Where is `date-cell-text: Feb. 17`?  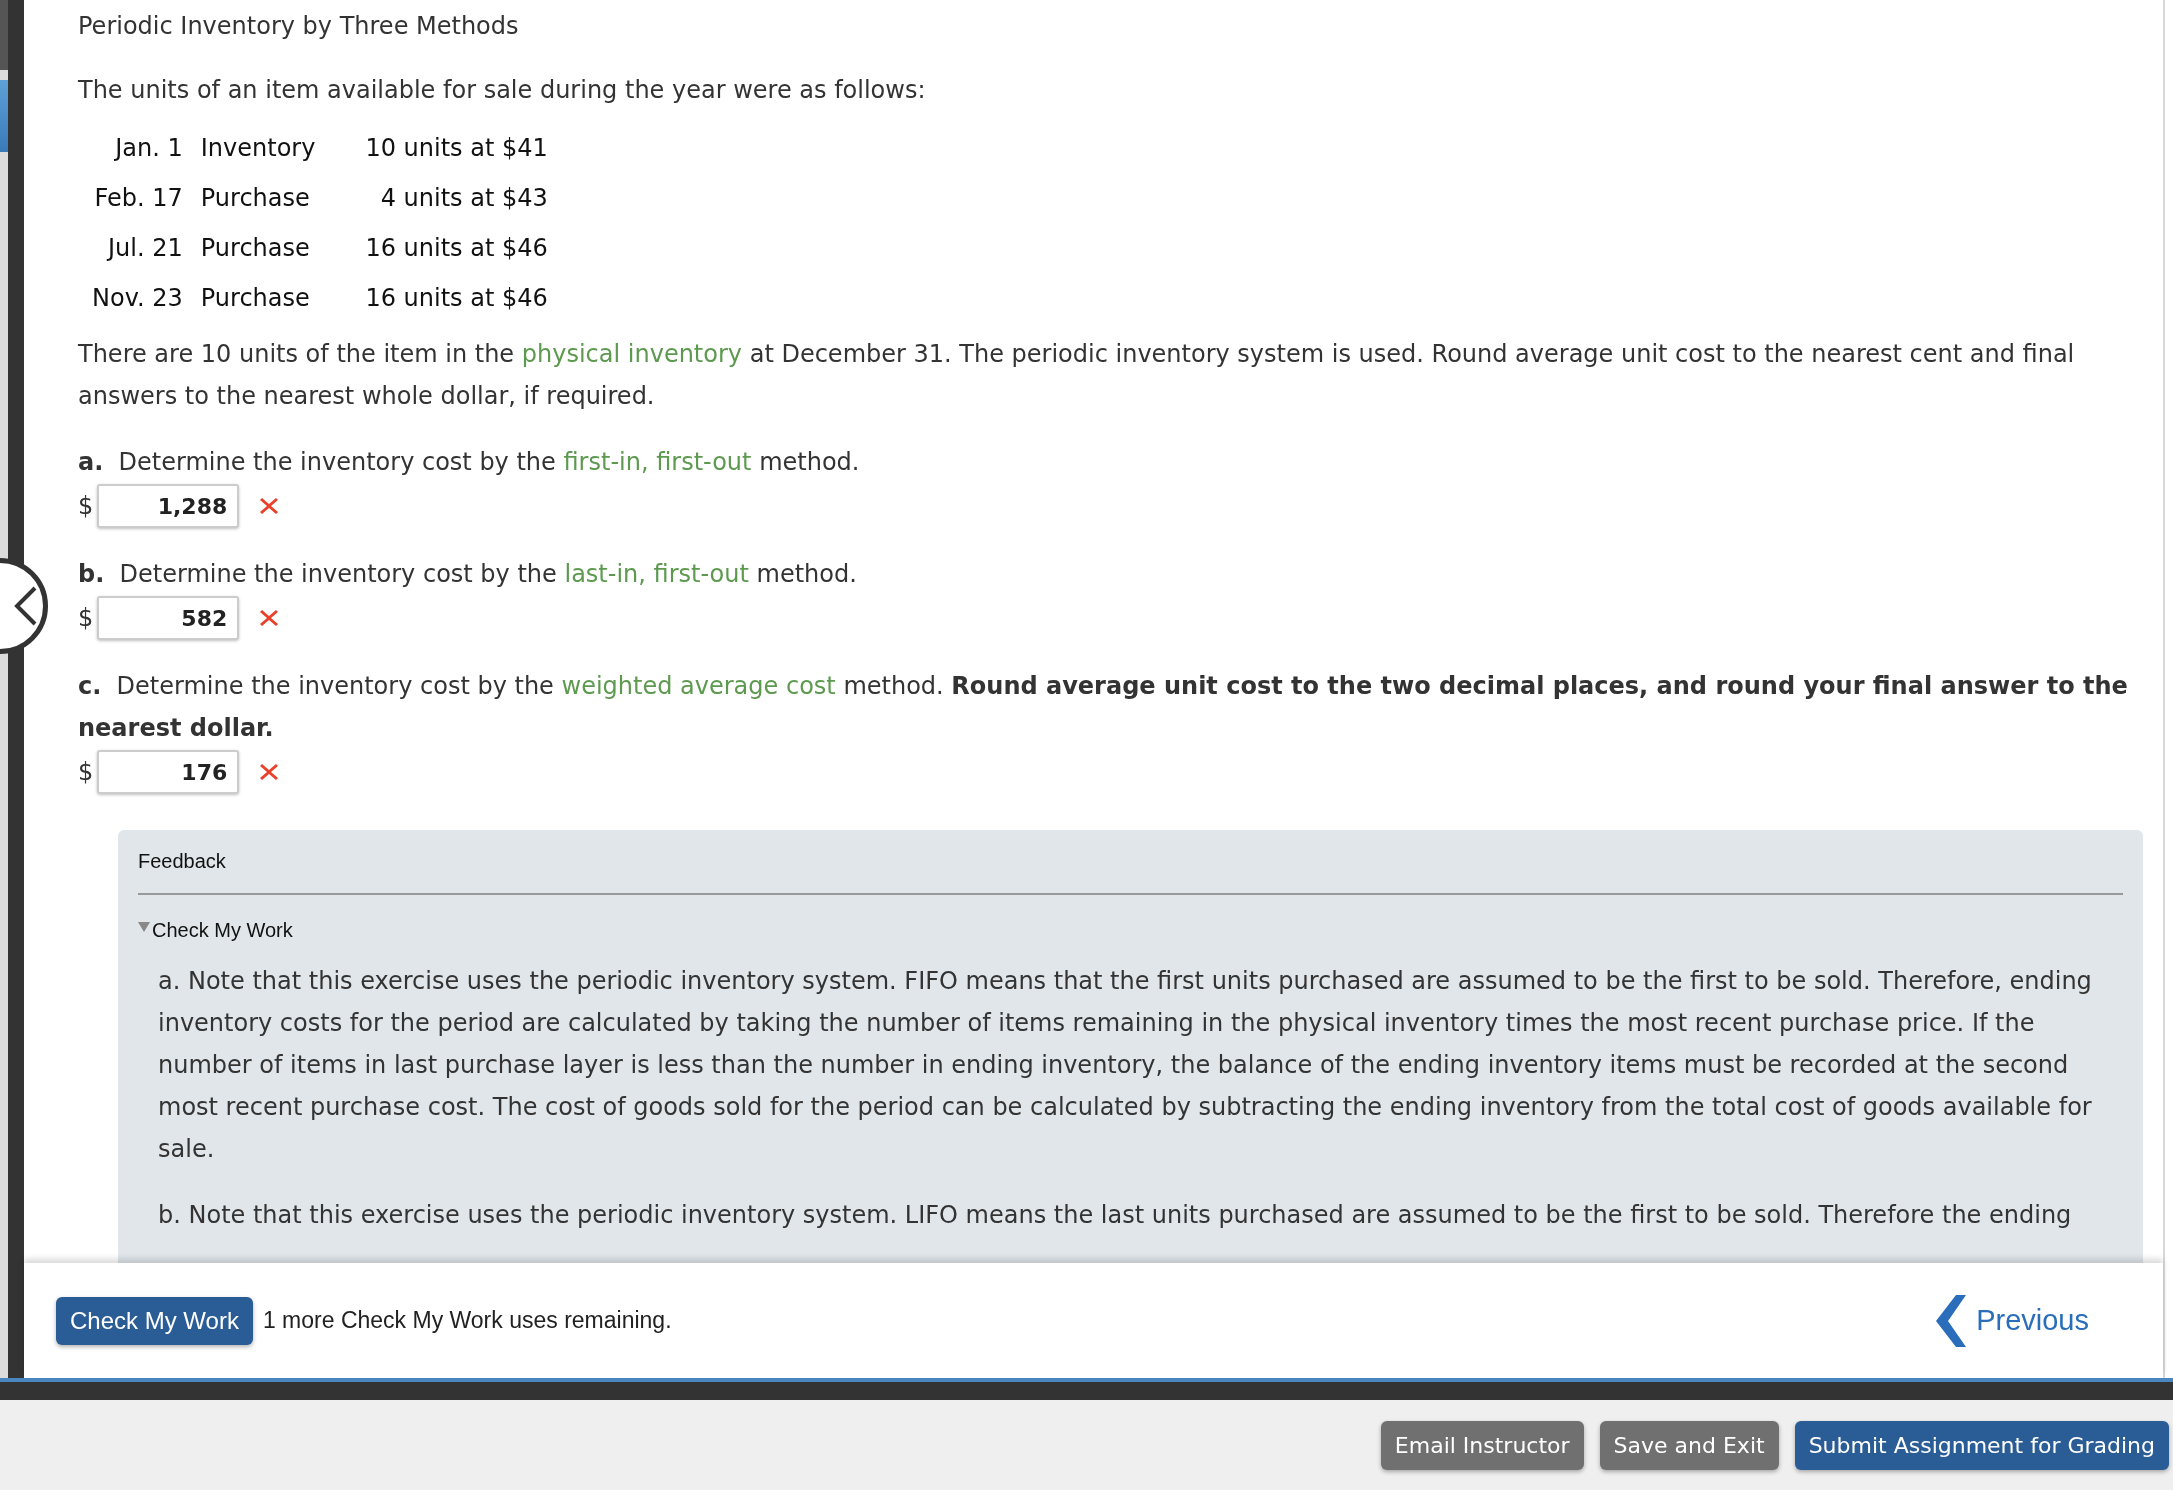 date-cell-text: Feb. 17 is located at coordinates (138, 198).